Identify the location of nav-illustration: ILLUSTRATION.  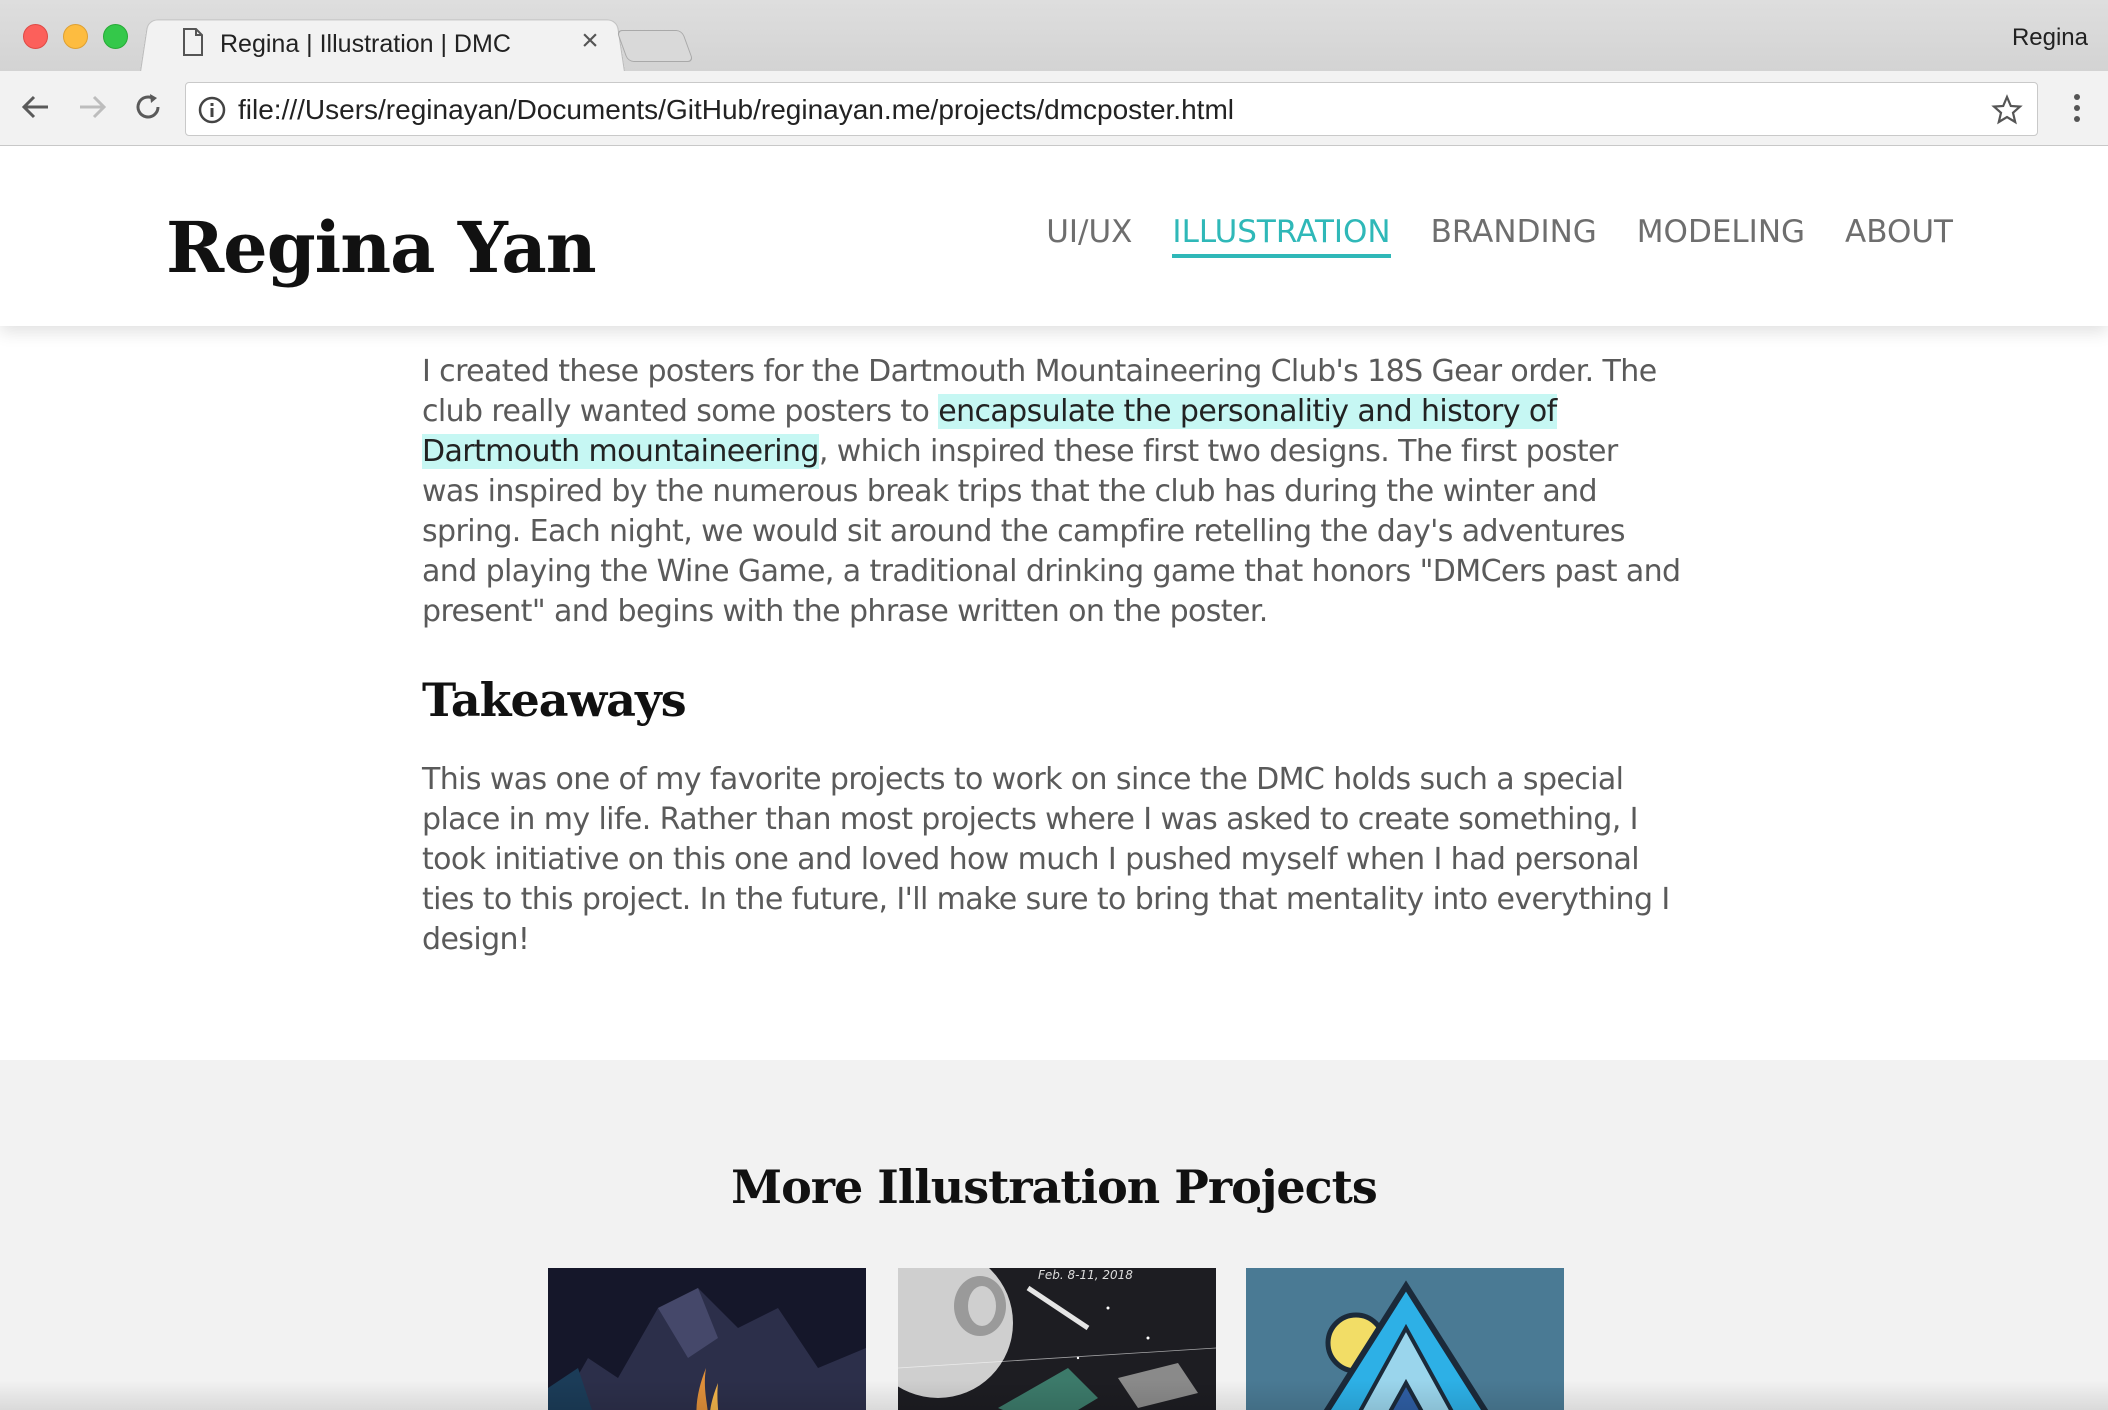
(1281, 236).